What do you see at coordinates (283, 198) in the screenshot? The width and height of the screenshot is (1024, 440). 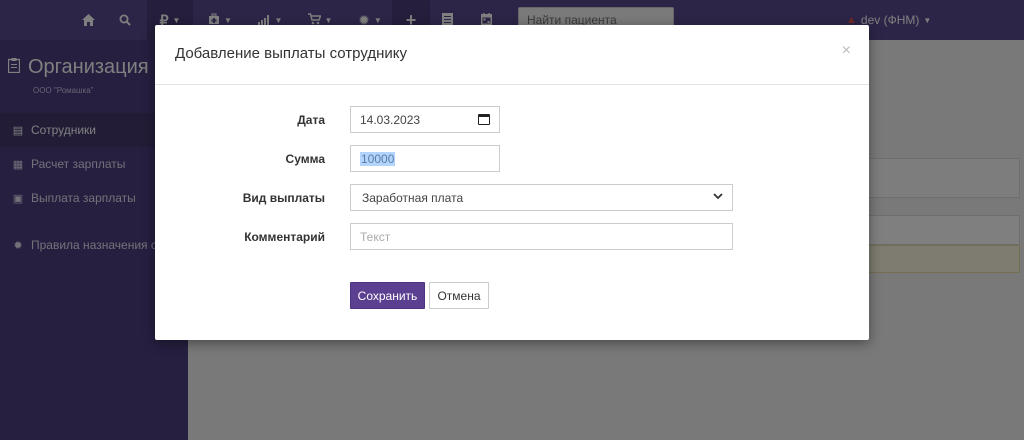 I see `payment-kind-label: Вид выплаты` at bounding box center [283, 198].